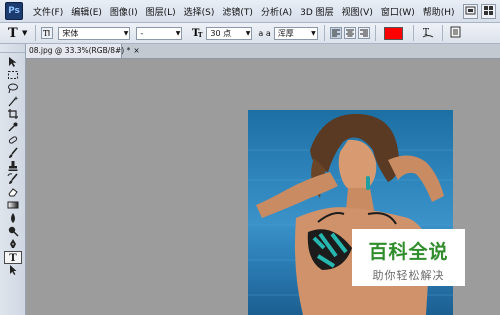  Describe the element at coordinates (13, 244) in the screenshot. I see `pen-tool-icon` at that location.